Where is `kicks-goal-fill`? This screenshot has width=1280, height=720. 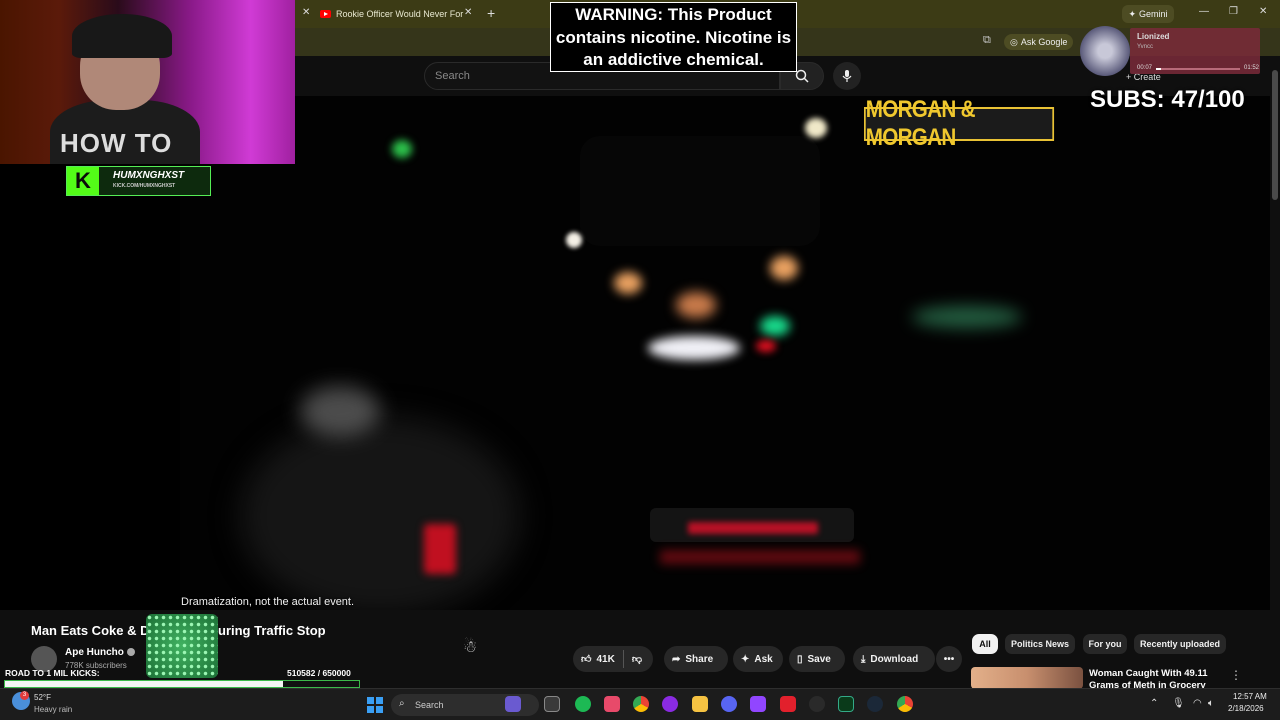
kicks-goal-fill is located at coordinates (144, 684).